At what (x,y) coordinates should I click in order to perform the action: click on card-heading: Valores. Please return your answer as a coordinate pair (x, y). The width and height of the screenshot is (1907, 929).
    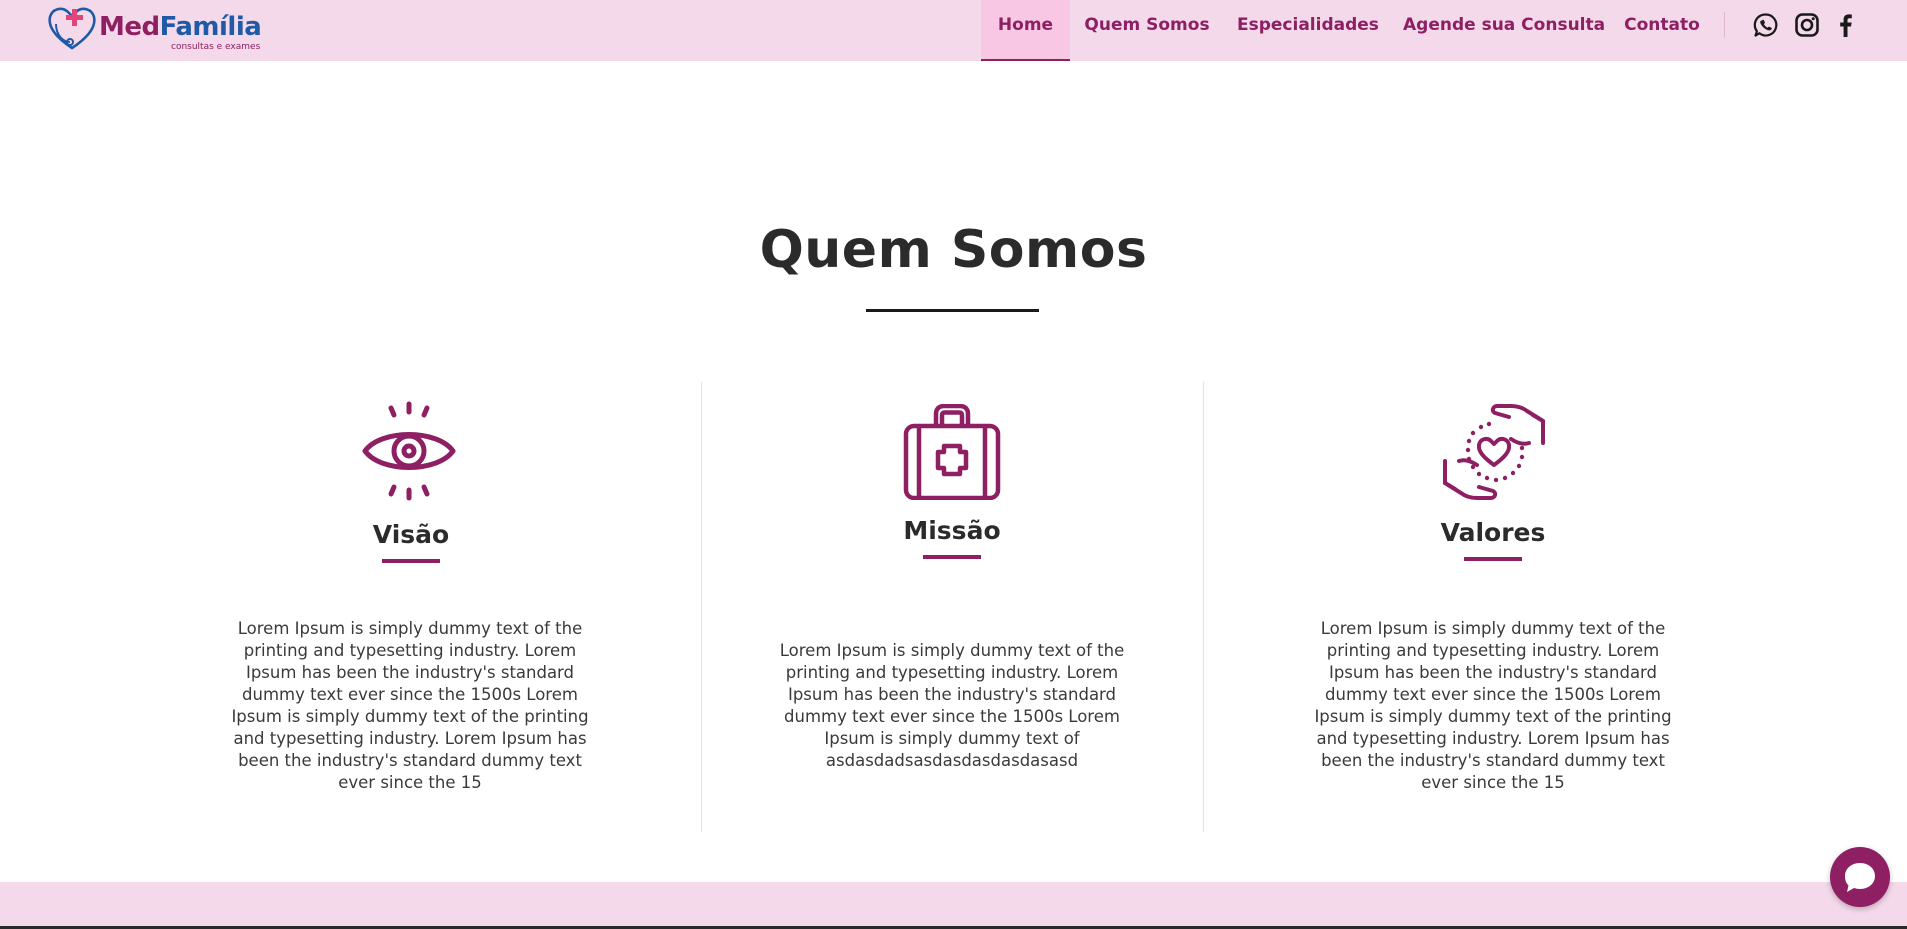
    Looking at the image, I should click on (1493, 532).